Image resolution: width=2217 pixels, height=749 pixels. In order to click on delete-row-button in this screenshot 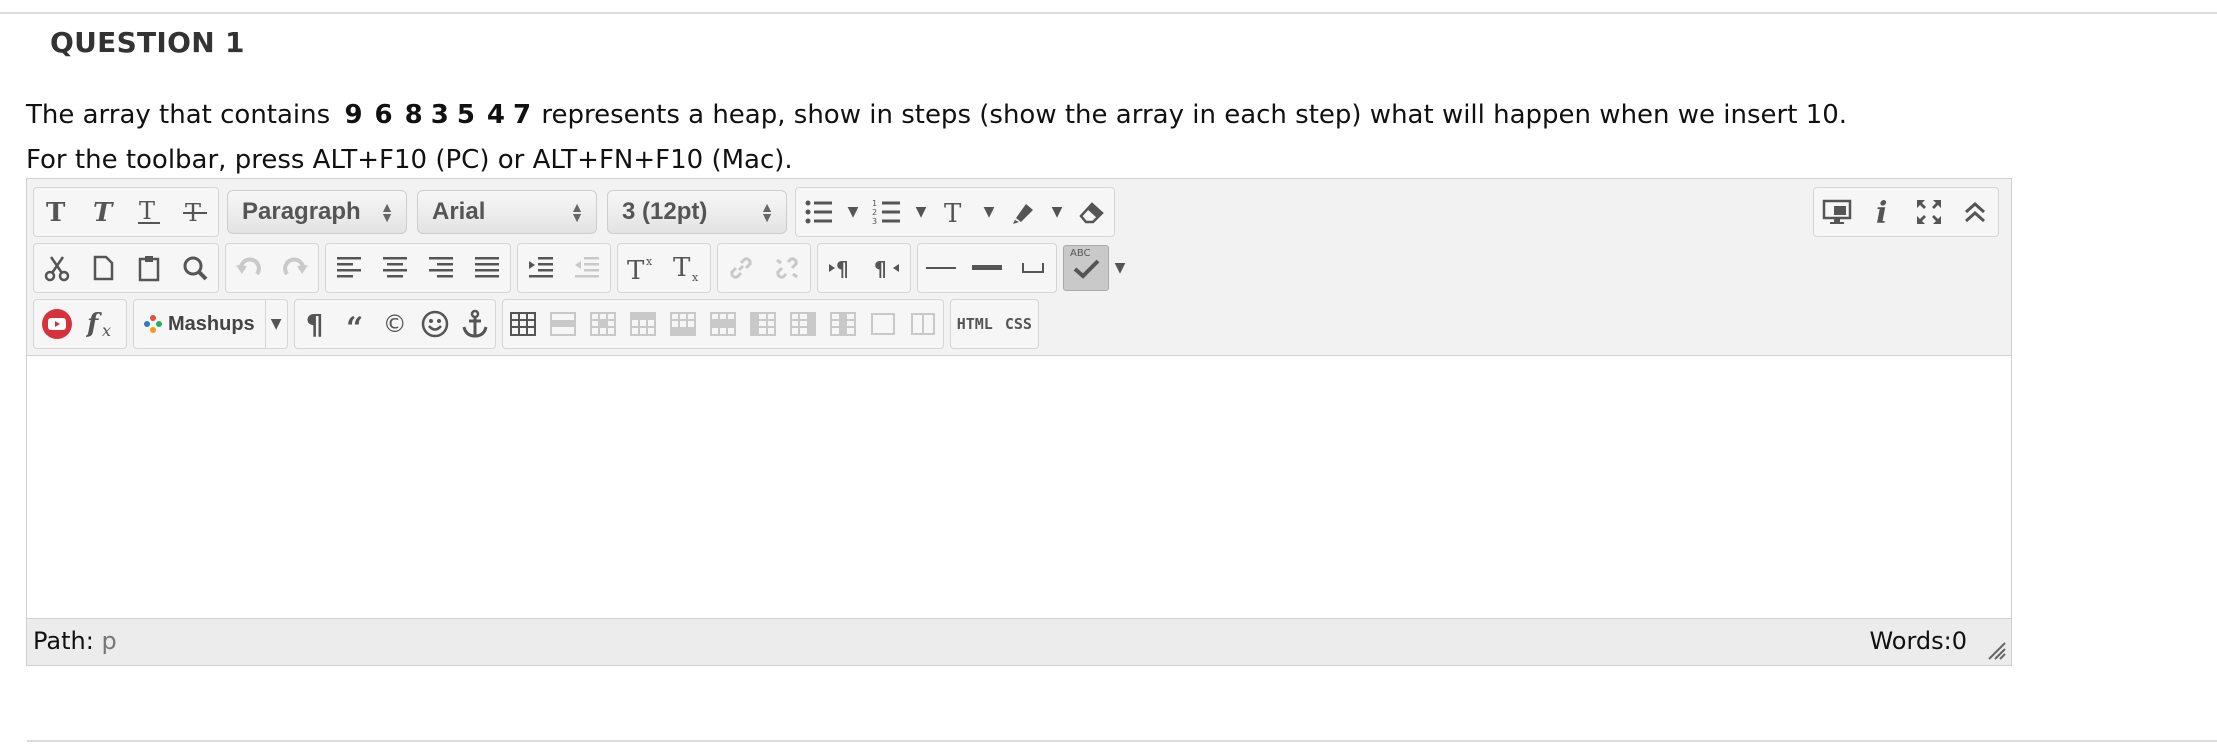, I will do `click(723, 324)`.